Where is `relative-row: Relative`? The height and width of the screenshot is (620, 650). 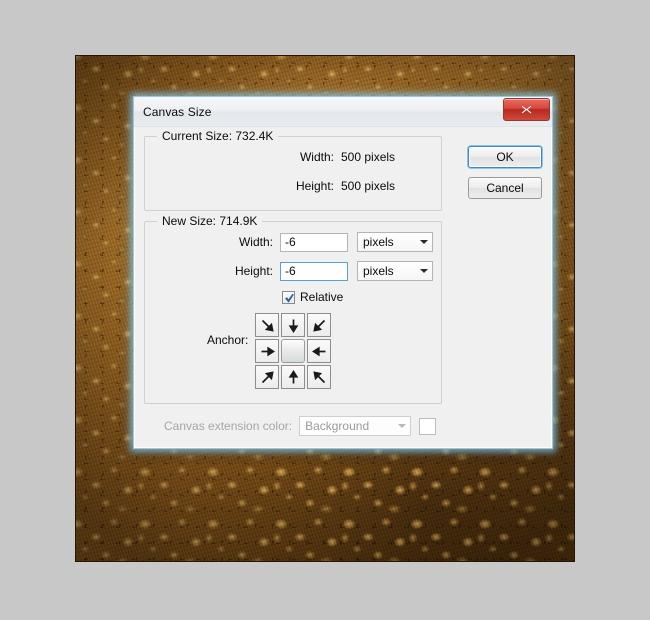
relative-row: Relative is located at coordinates (293, 297).